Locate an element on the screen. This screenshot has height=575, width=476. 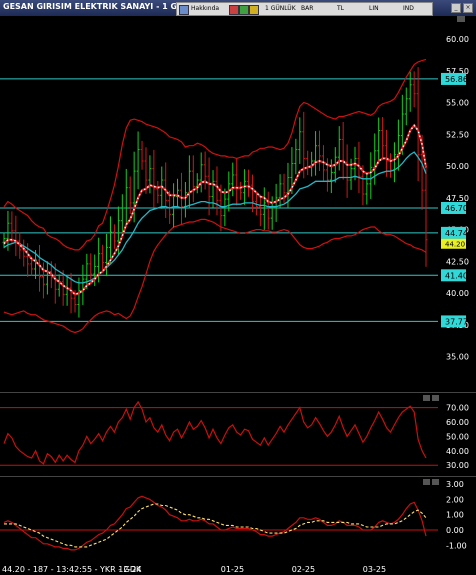
macd-panel-close-icon is located at coordinates (435, 482).